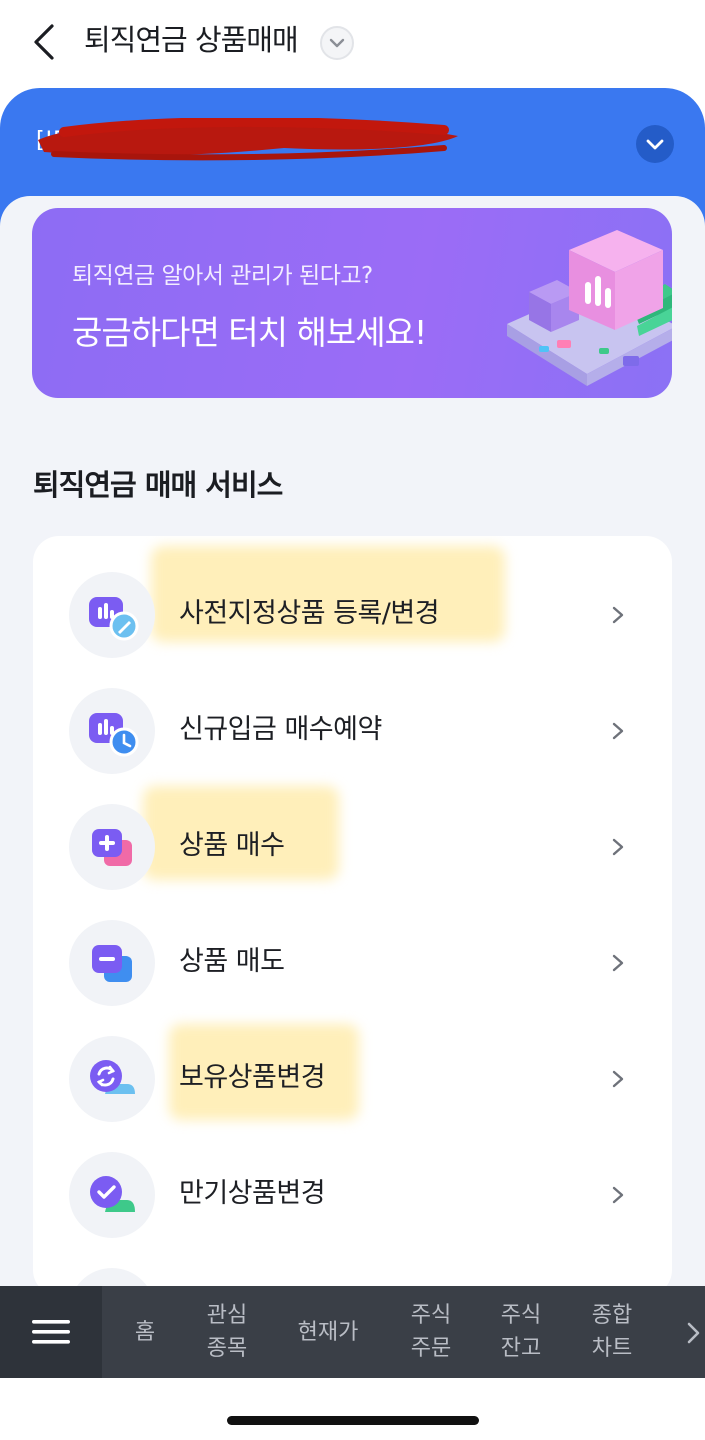 The width and height of the screenshot is (705, 1440). I want to click on nav-item-label: 잔고, so click(521, 1348).